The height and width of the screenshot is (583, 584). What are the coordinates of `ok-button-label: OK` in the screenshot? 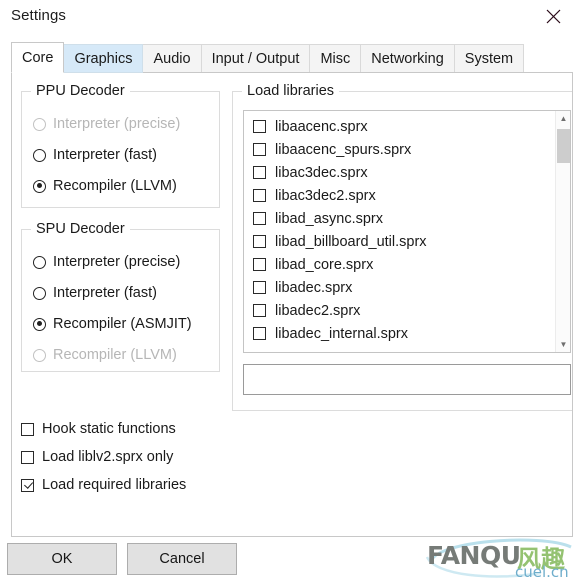 It's located at (62, 559).